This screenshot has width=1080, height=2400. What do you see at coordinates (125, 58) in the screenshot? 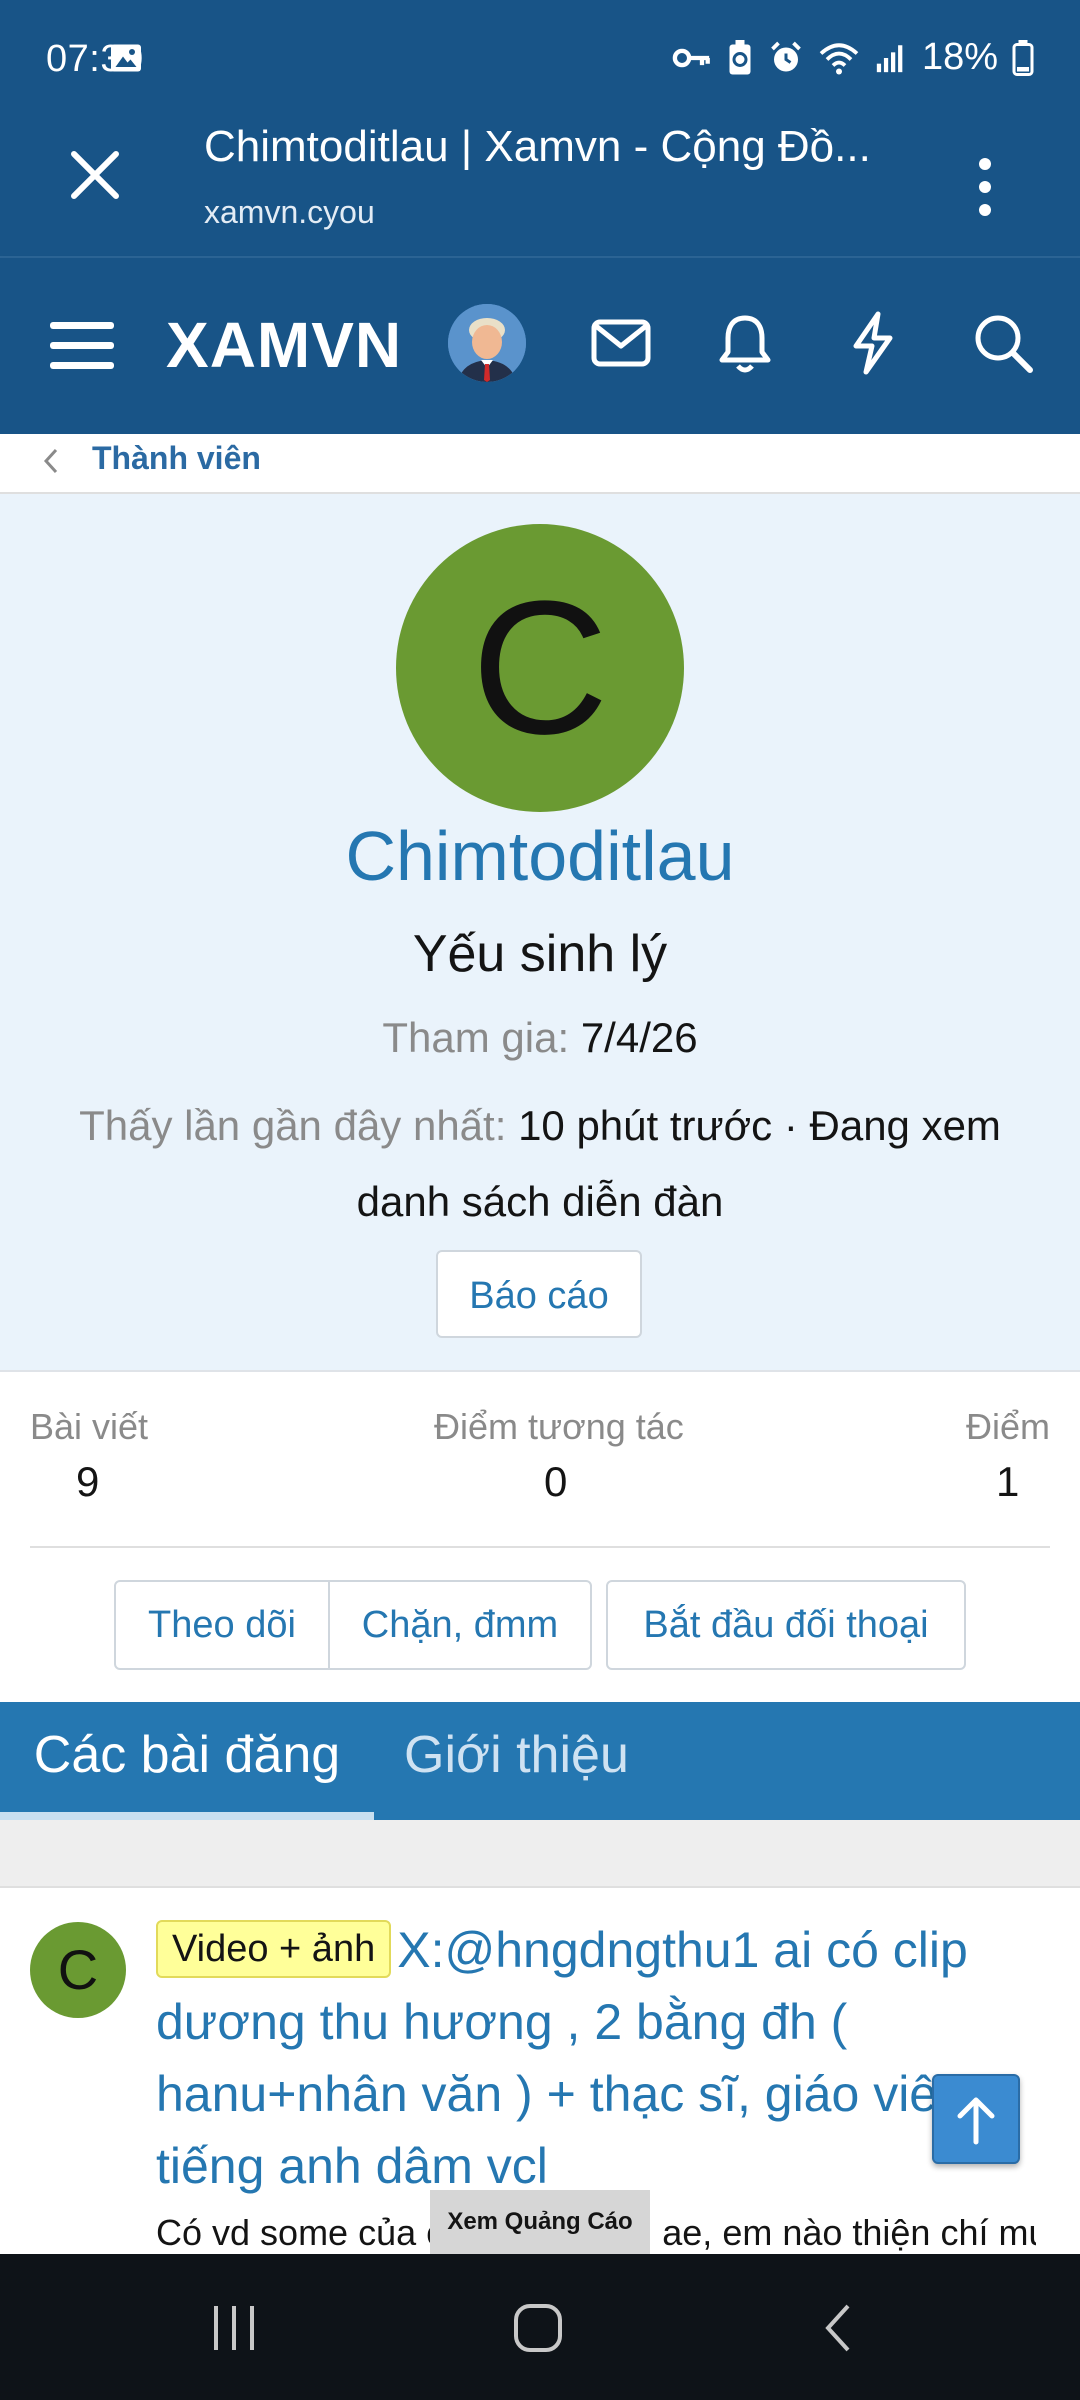
I see `gallery-icon` at bounding box center [125, 58].